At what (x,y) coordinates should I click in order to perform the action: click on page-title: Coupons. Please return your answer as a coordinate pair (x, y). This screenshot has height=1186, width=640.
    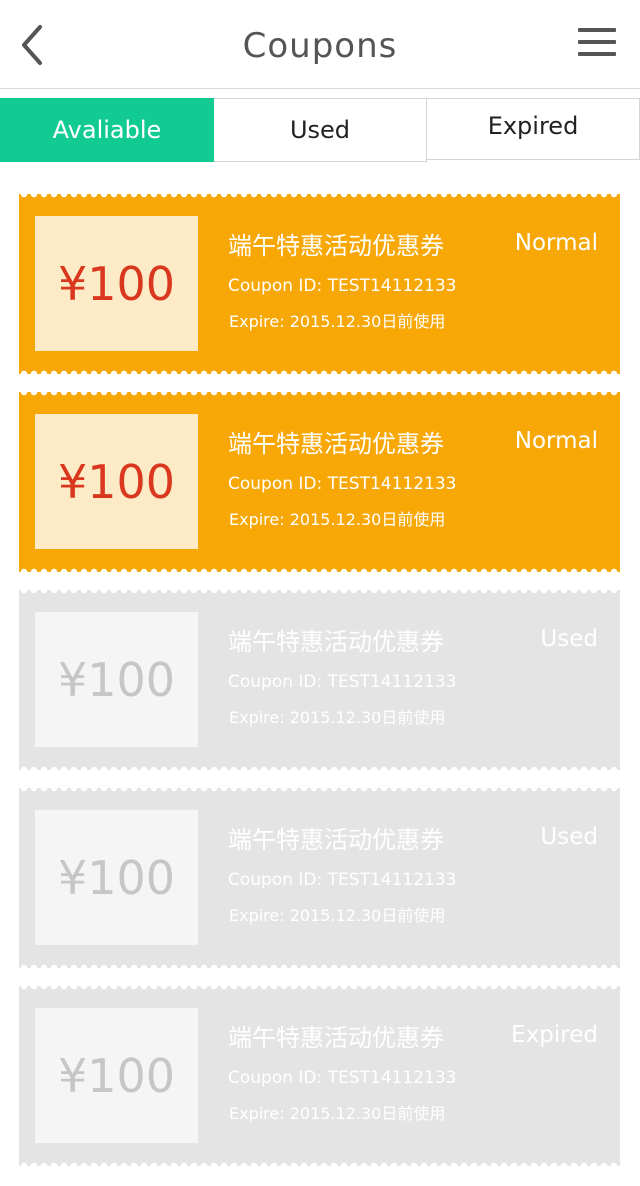
    Looking at the image, I should click on (320, 46).